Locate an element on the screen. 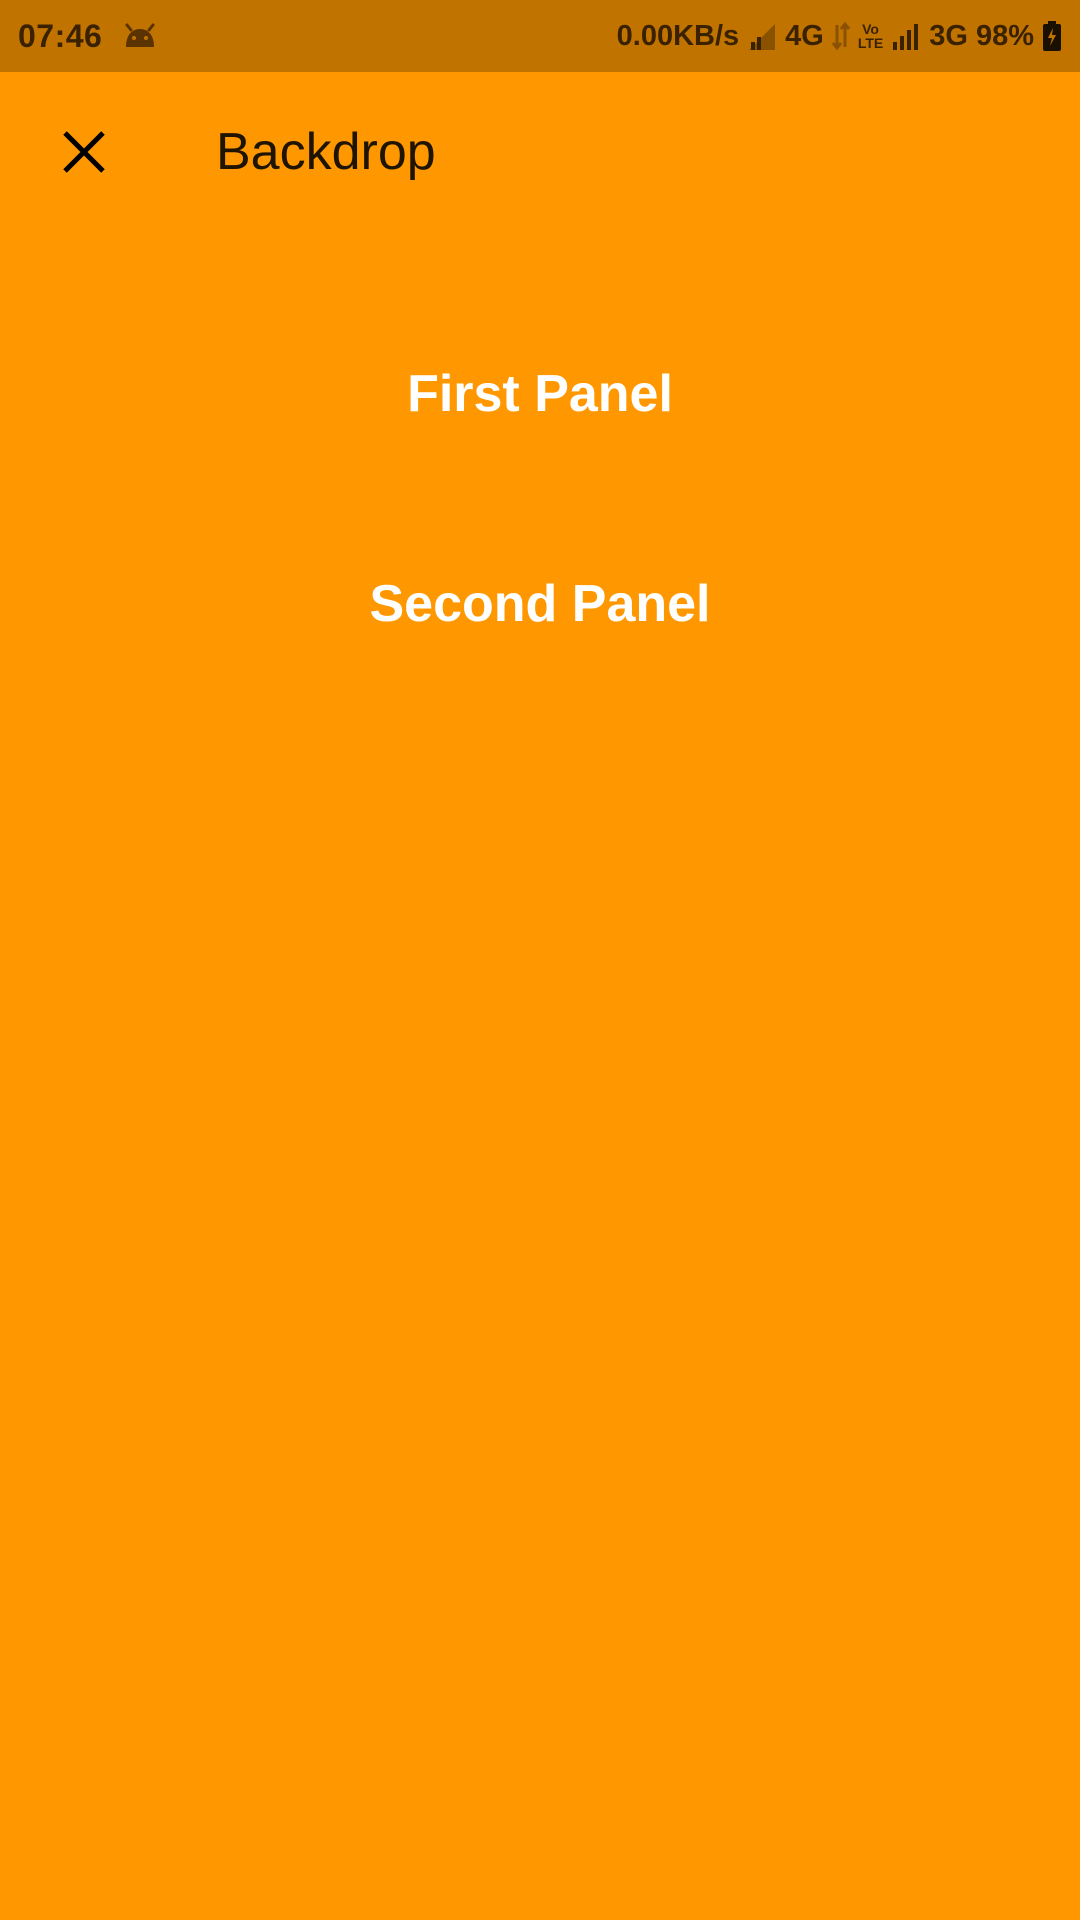 Image resolution: width=1080 pixels, height=1920 pixels. data-transfer-icon is located at coordinates (840, 36).